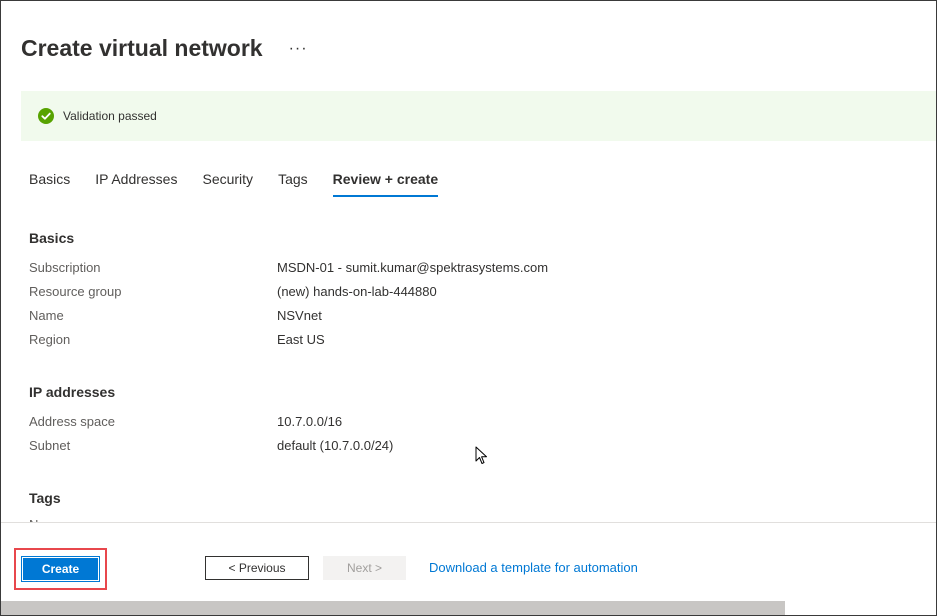  Describe the element at coordinates (50, 339) in the screenshot. I see `field-label-region: Region` at that location.